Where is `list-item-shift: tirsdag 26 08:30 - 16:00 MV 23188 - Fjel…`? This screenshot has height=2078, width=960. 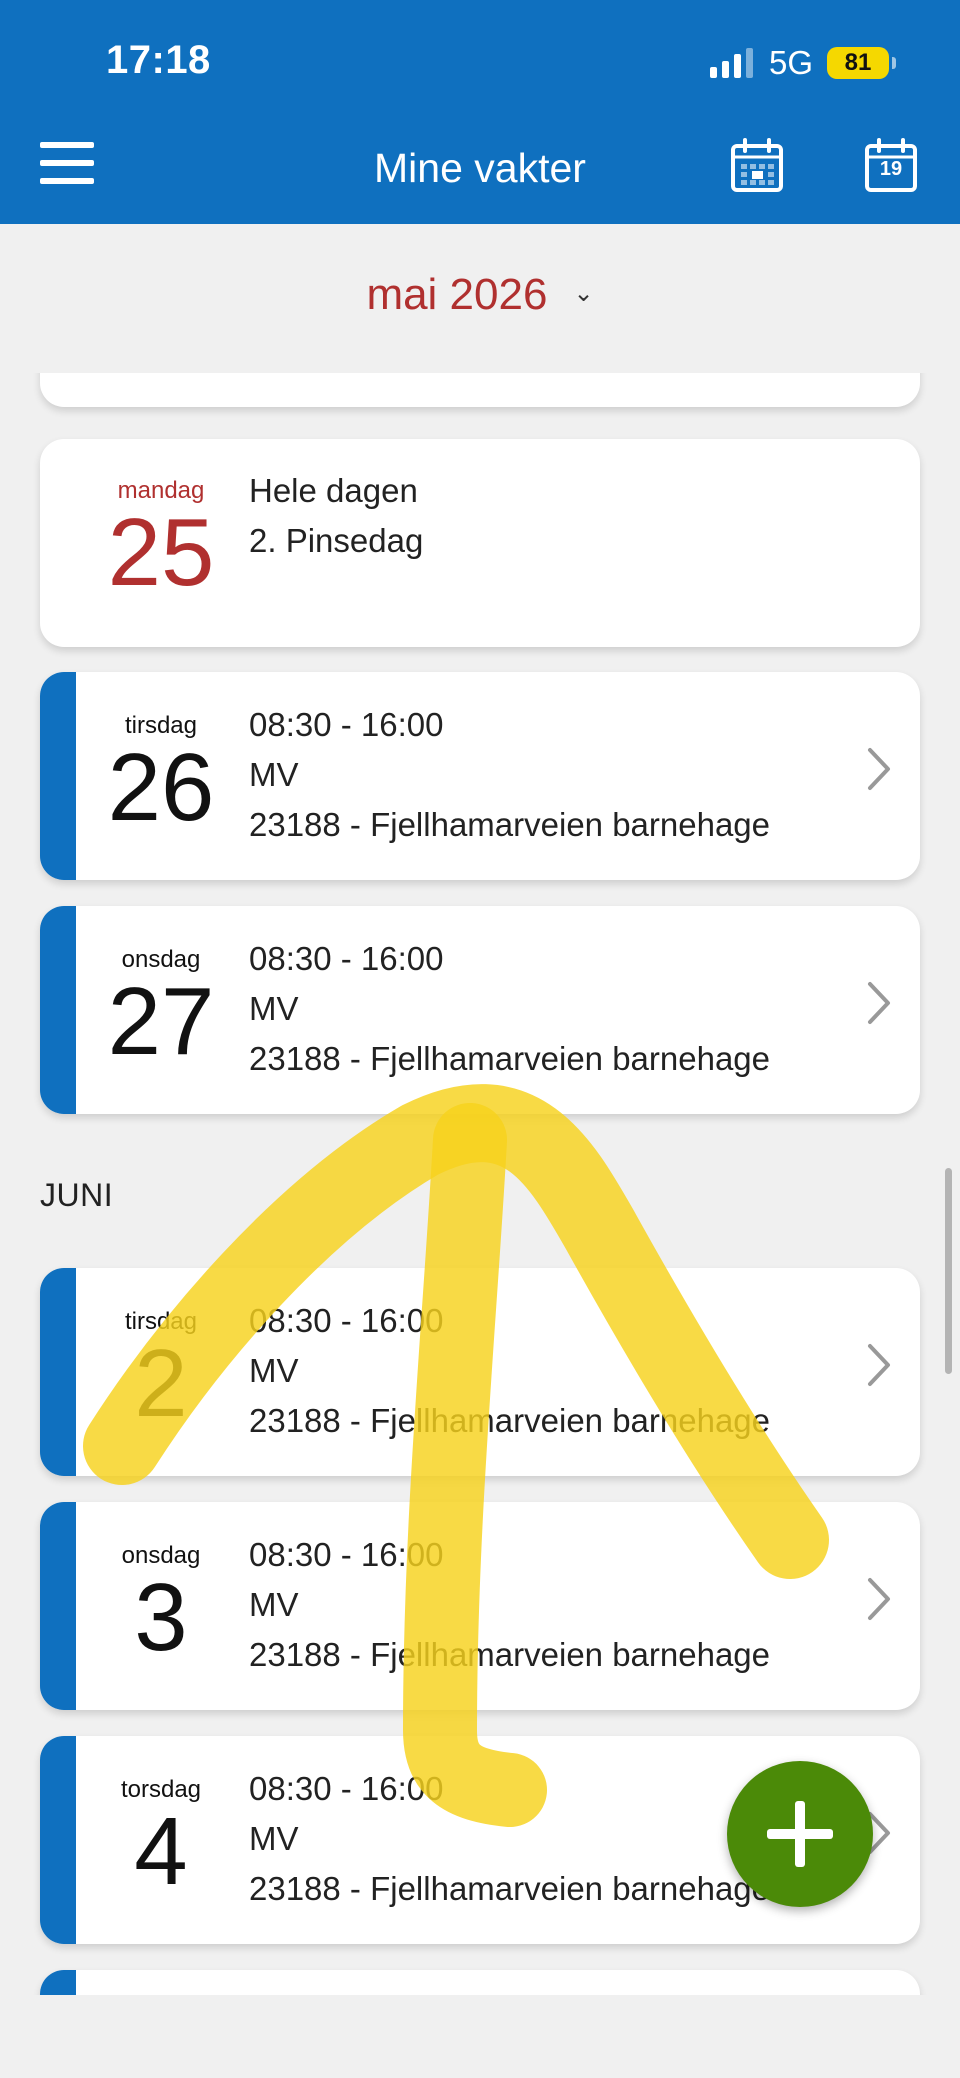
list-item-shift: tirsdag 26 08:30 - 16:00 MV 23188 - Fjel… is located at coordinates (480, 776).